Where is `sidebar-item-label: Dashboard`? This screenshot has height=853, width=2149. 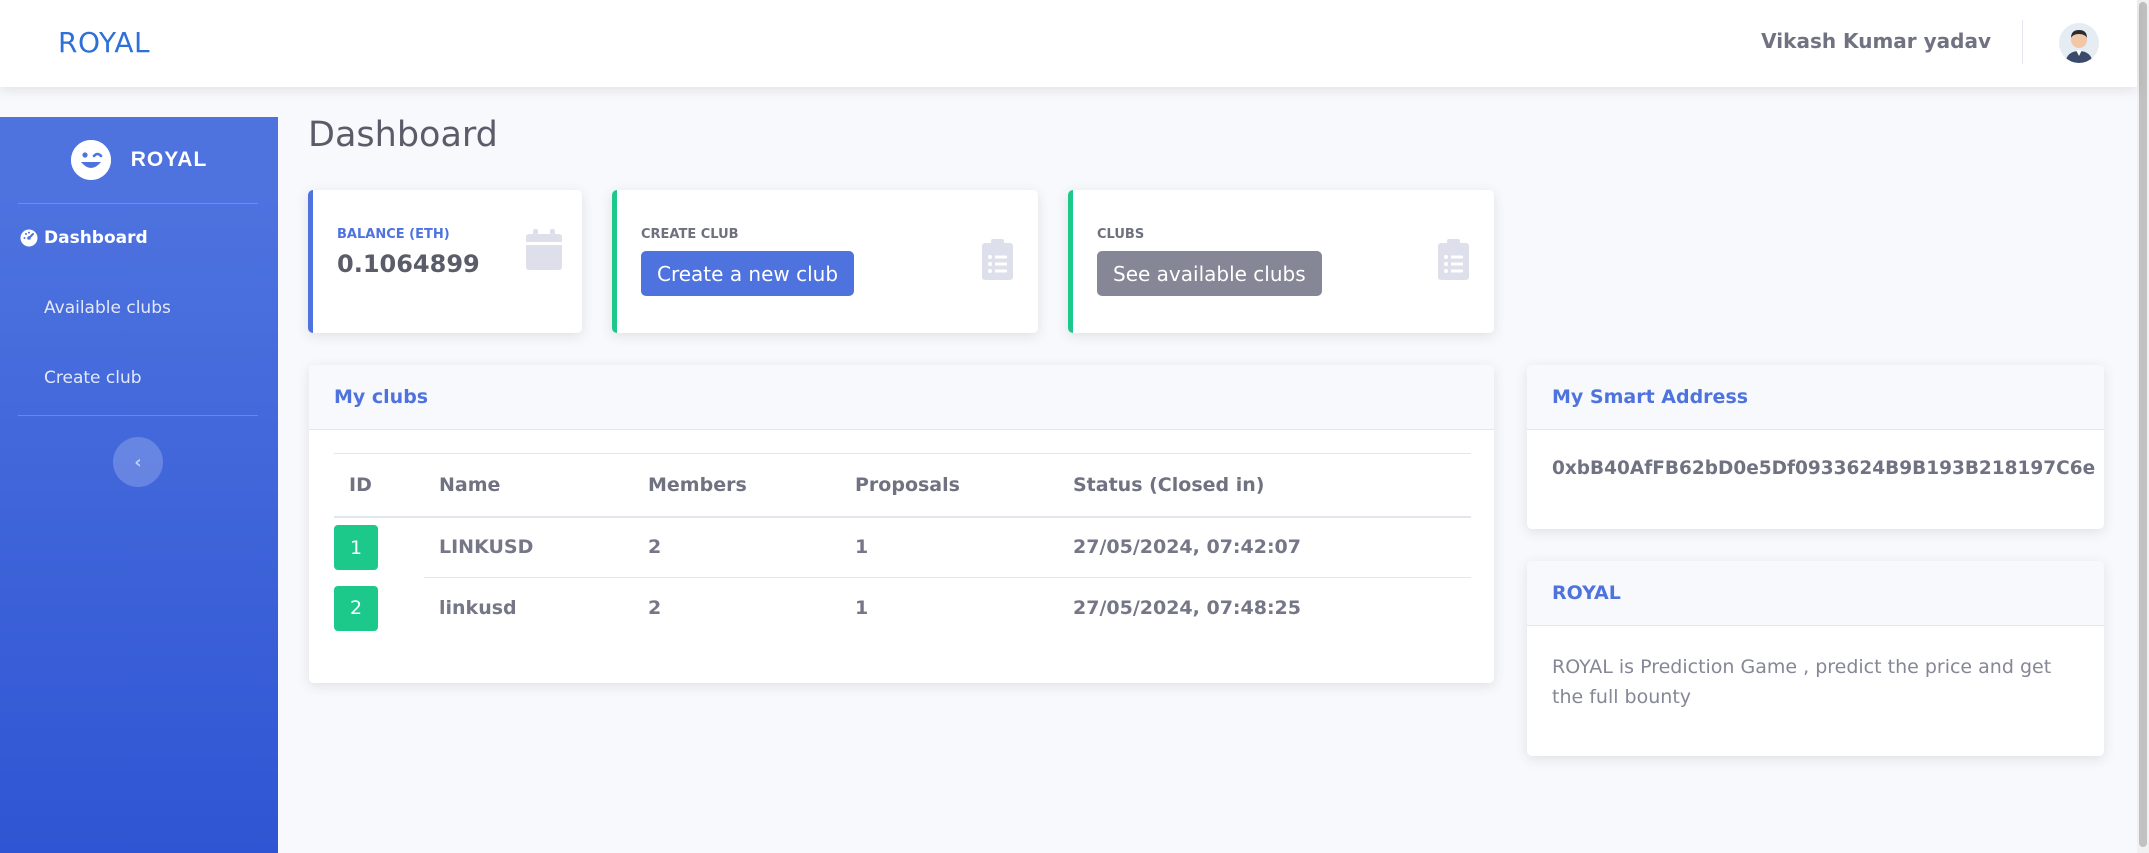 sidebar-item-label: Dashboard is located at coordinates (96, 238).